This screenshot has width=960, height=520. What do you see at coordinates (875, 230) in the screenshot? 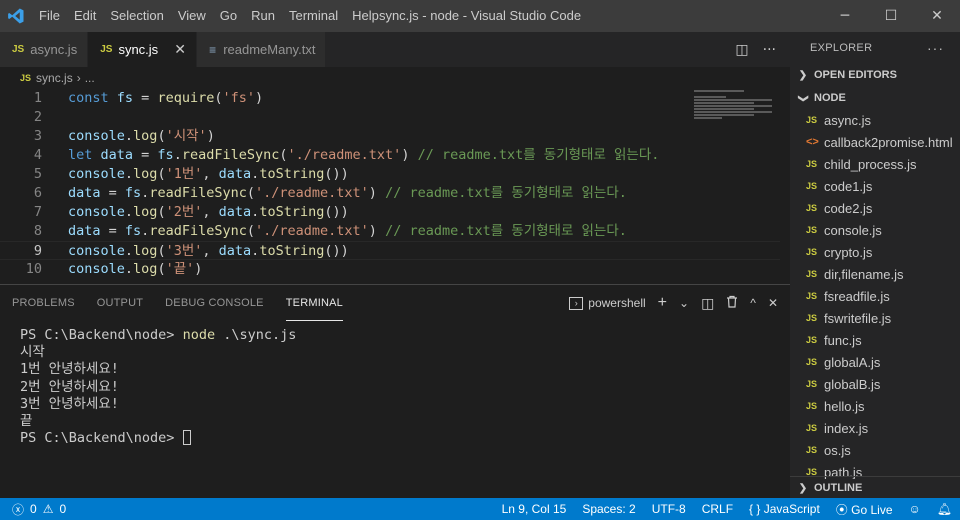
I see `file-item: JS console.js` at bounding box center [875, 230].